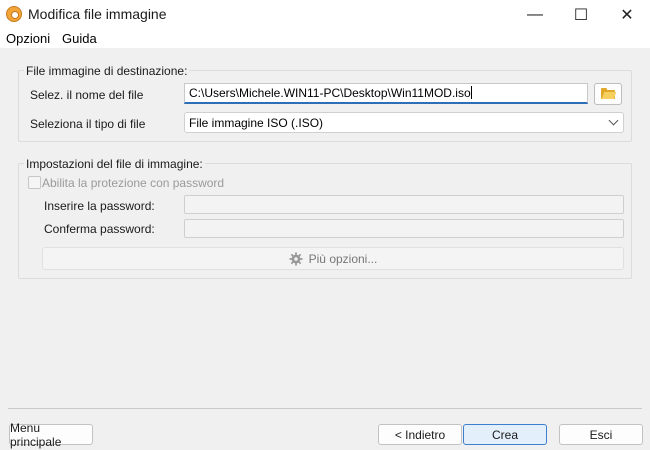 This screenshot has height=450, width=650. Describe the element at coordinates (420, 434) in the screenshot. I see `back-button: < Indietro` at that location.